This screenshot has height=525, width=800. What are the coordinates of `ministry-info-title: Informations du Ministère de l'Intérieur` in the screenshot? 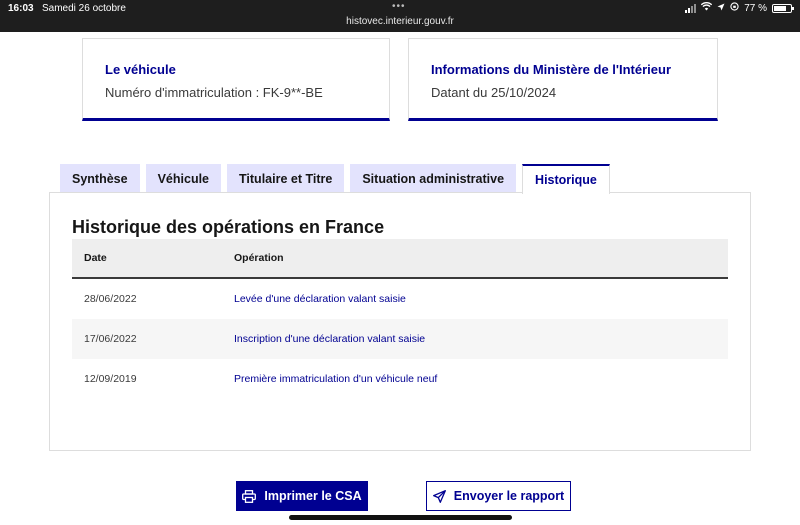 It's located at (551, 69).